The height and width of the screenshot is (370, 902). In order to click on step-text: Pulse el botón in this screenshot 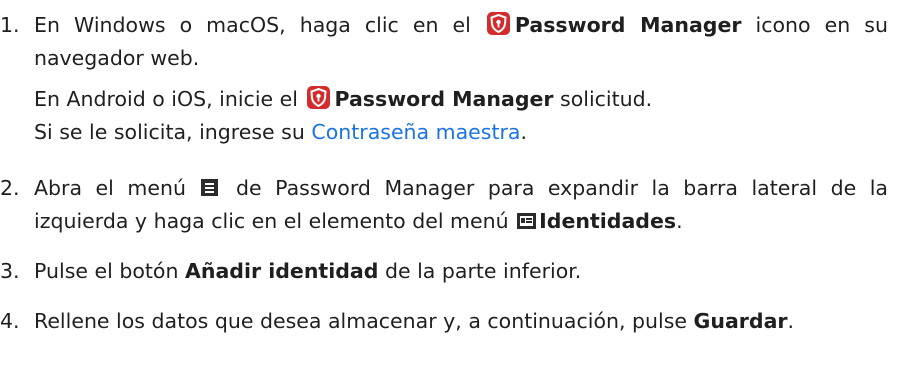, I will do `click(106, 271)`.